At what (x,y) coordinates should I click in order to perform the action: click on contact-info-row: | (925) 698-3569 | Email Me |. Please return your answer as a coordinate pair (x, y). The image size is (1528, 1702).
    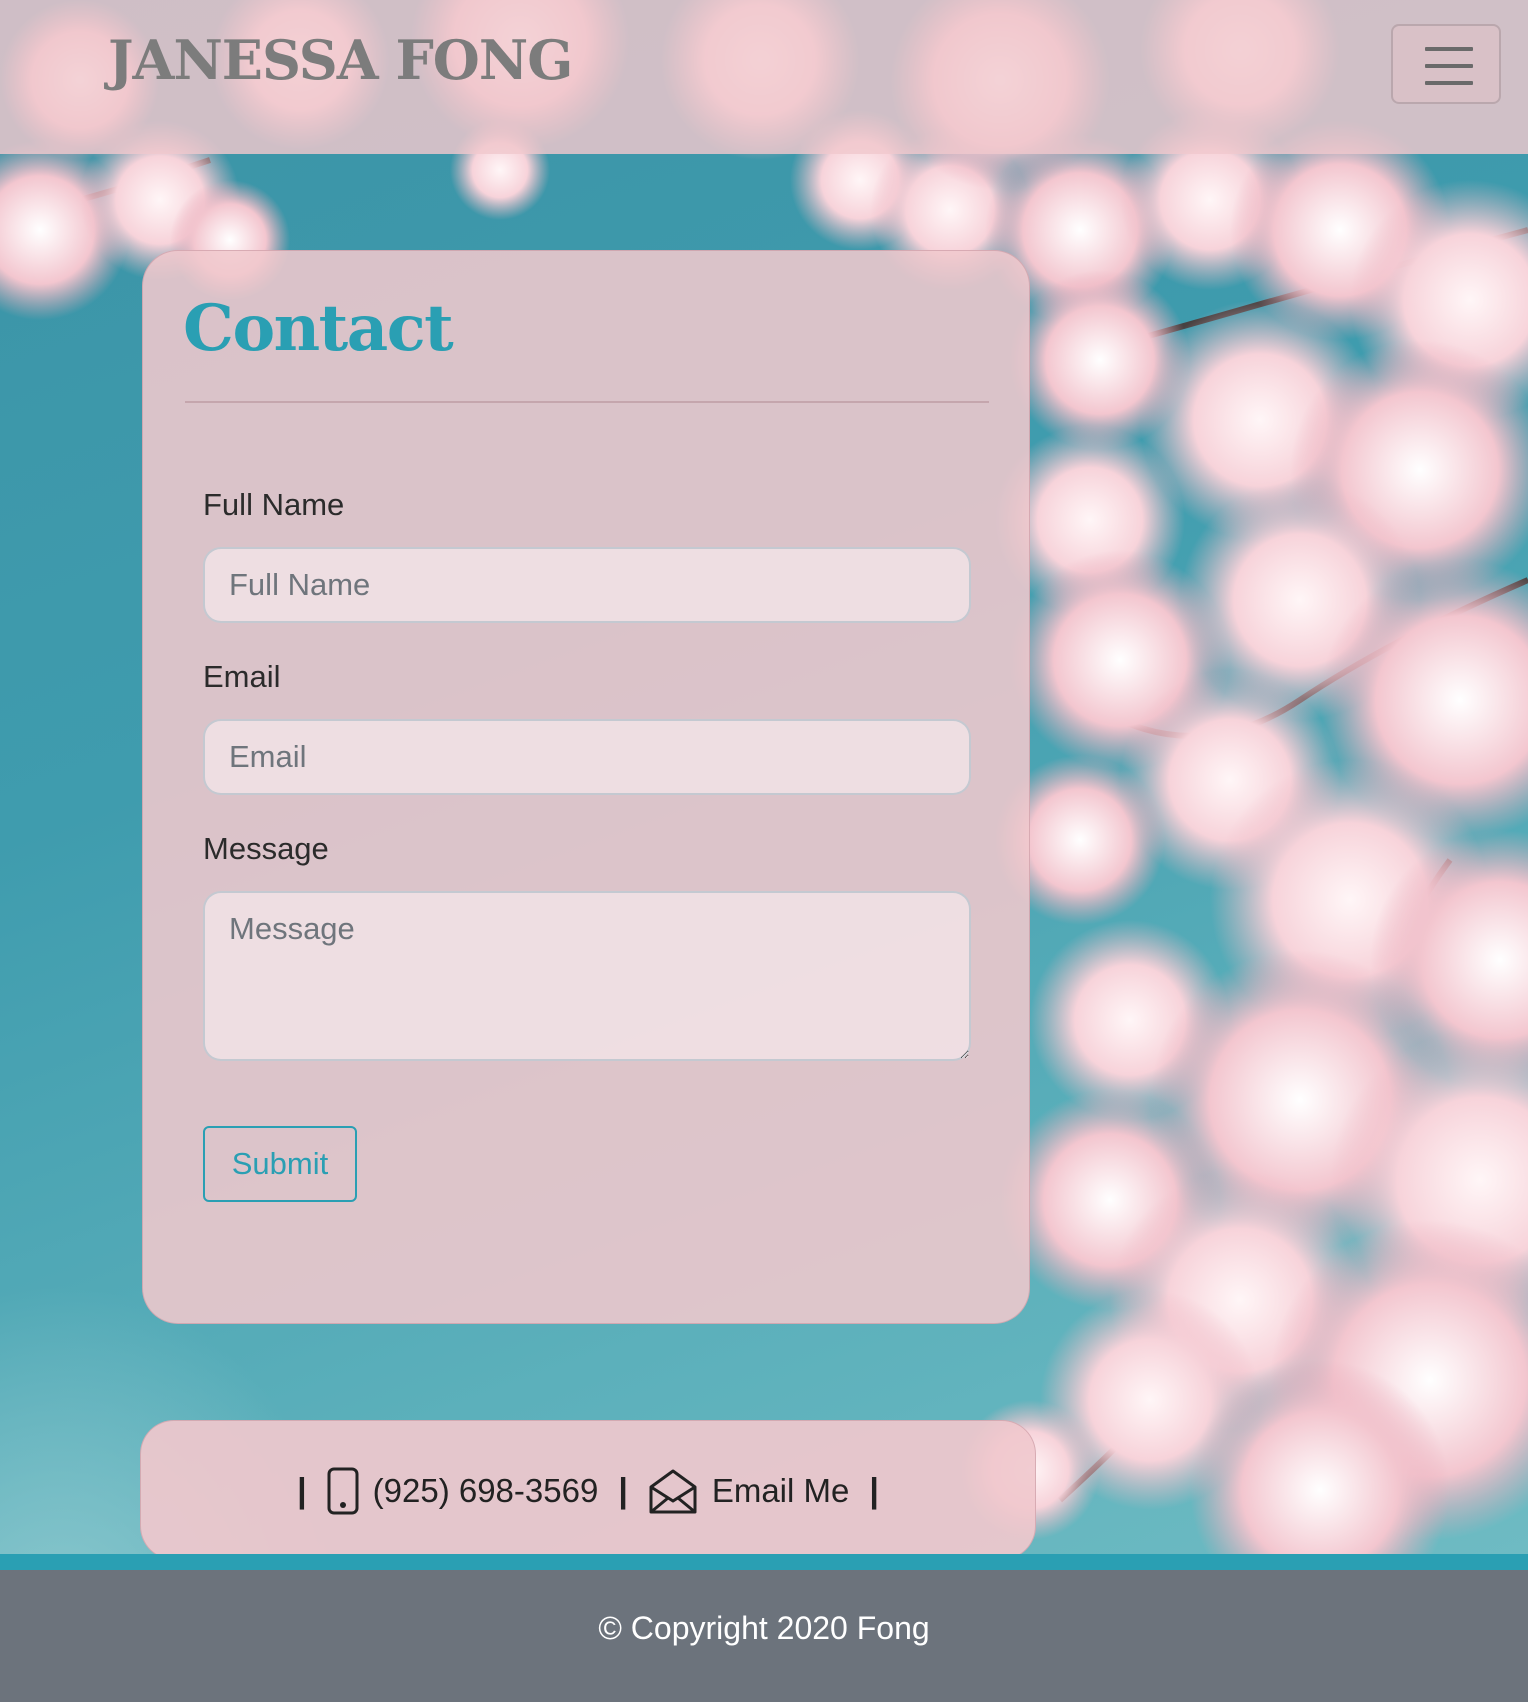
    Looking at the image, I should click on (588, 1491).